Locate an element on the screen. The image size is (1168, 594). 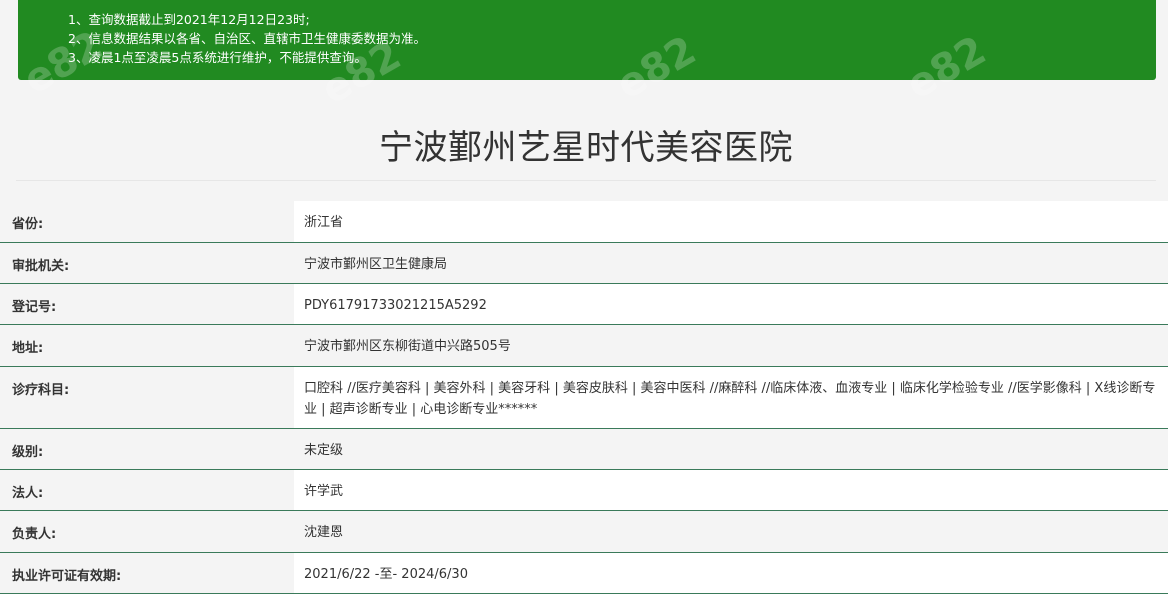
label-person-in-charge: 负责人: is located at coordinates (34, 534).